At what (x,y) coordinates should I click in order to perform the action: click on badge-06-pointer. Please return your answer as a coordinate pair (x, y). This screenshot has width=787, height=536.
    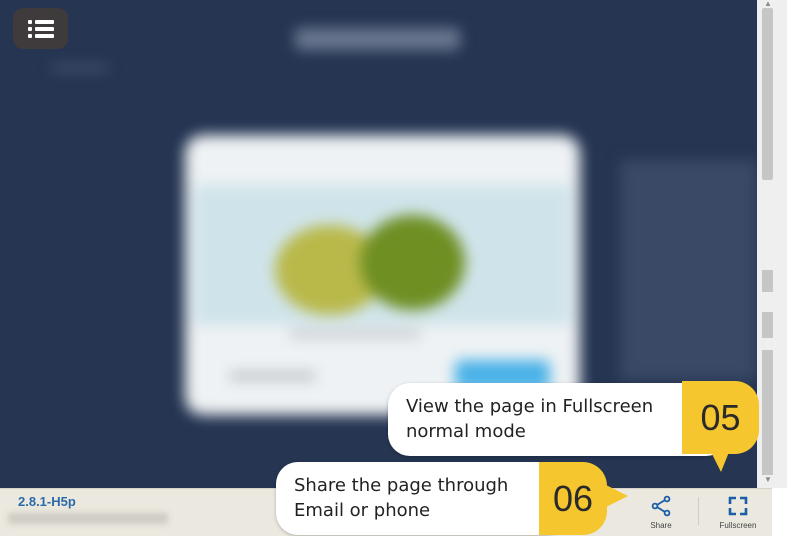
    Looking at the image, I should click on (616, 496).